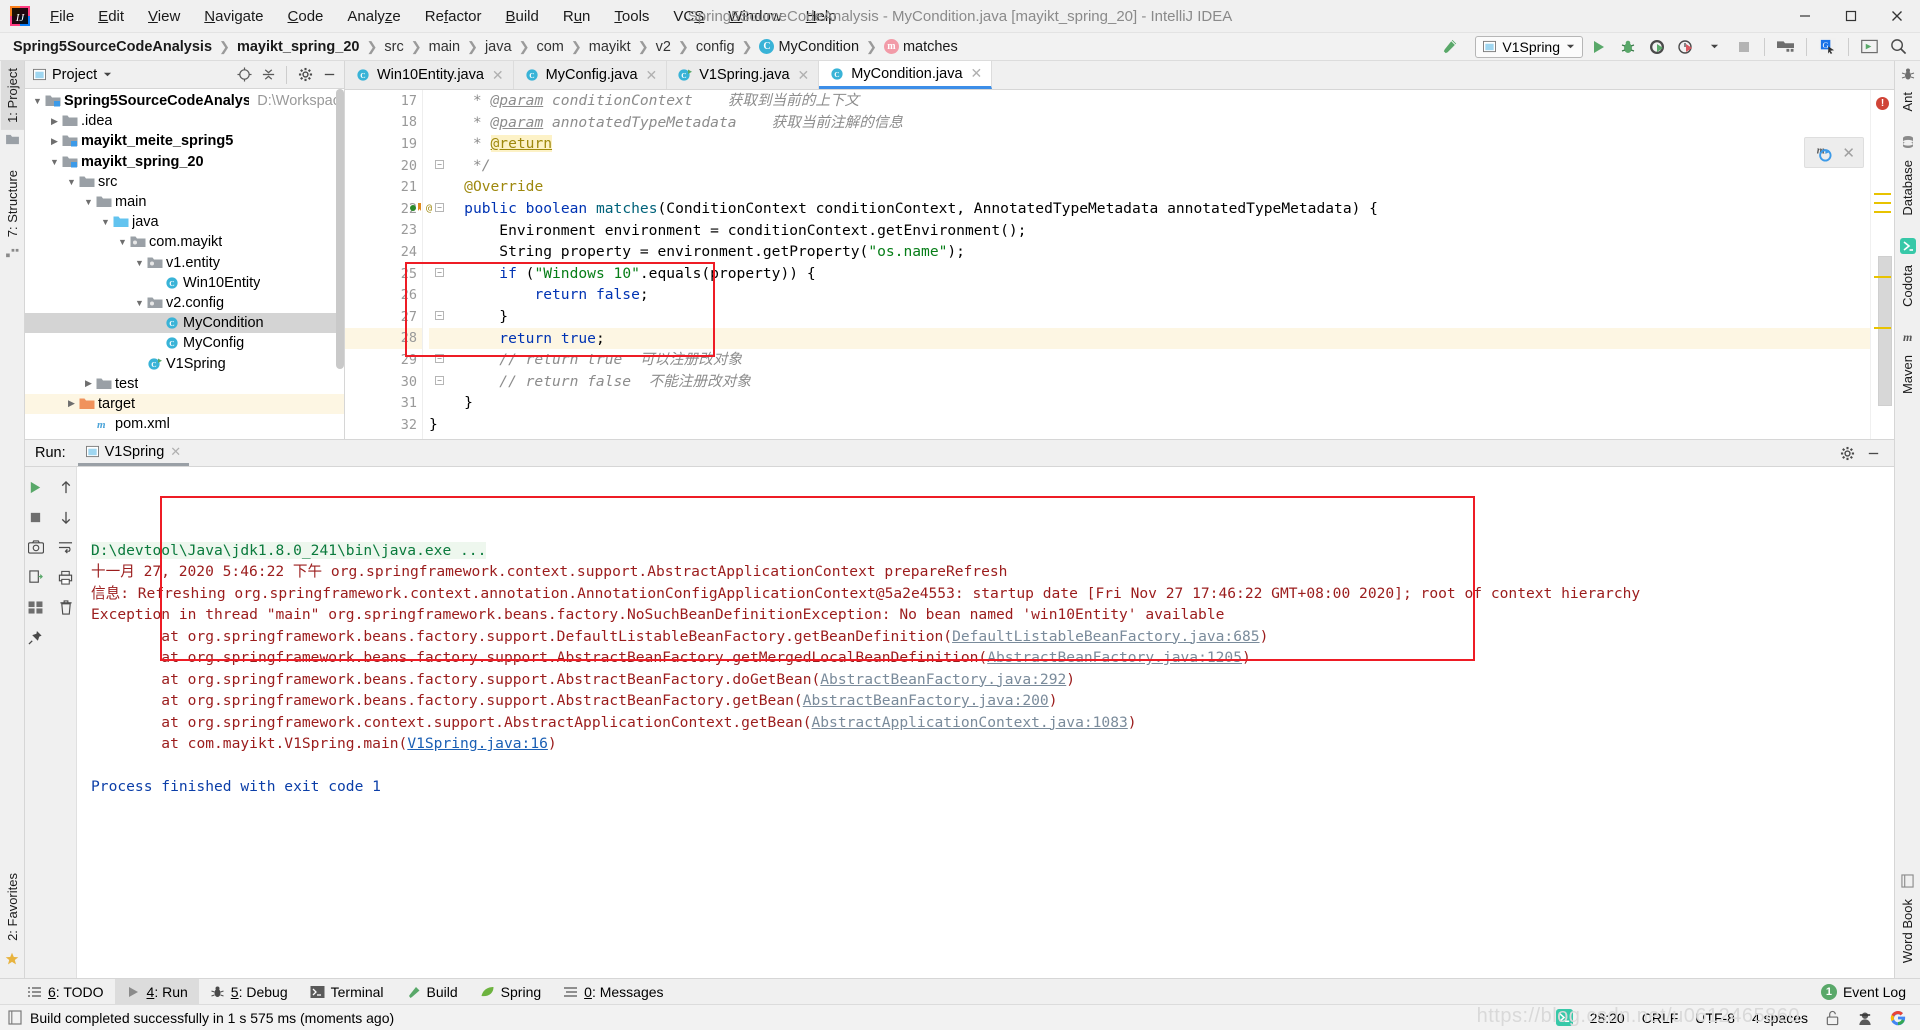 This screenshot has width=1920, height=1030. Describe the element at coordinates (613, 992) in the screenshot. I see `bottom-tab-messages: 0: Messages` at that location.